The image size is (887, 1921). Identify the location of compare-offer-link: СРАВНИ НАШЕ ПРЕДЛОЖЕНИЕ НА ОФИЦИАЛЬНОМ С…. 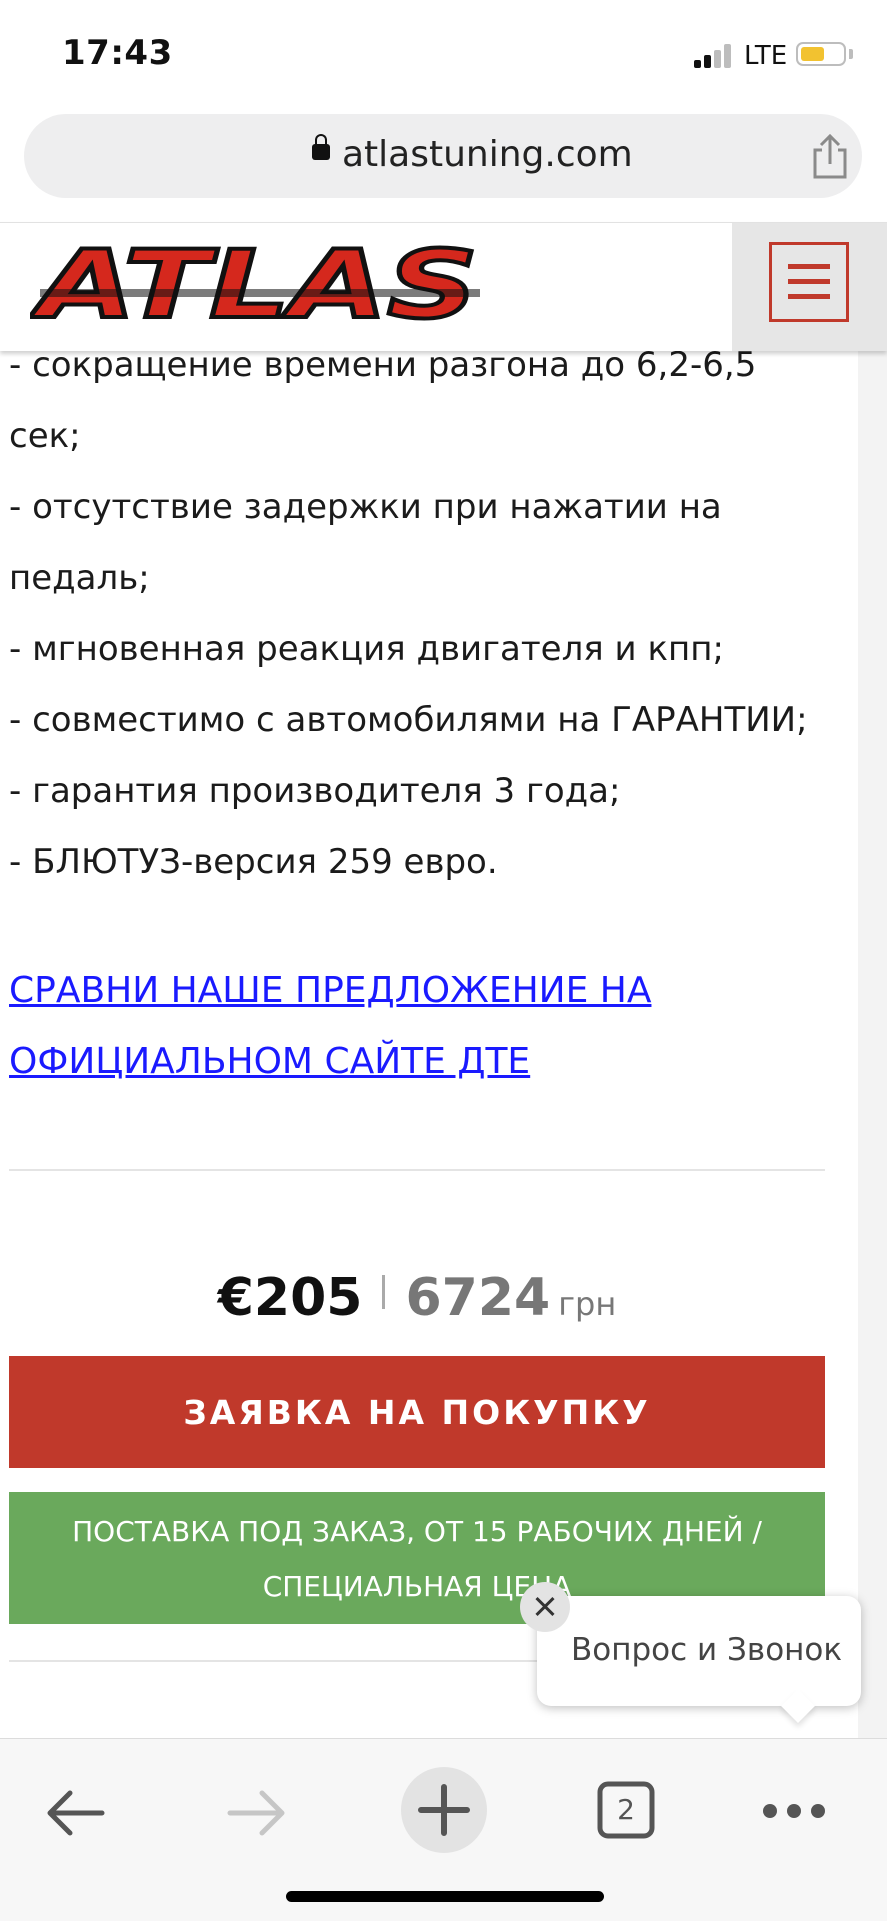
(419, 1026).